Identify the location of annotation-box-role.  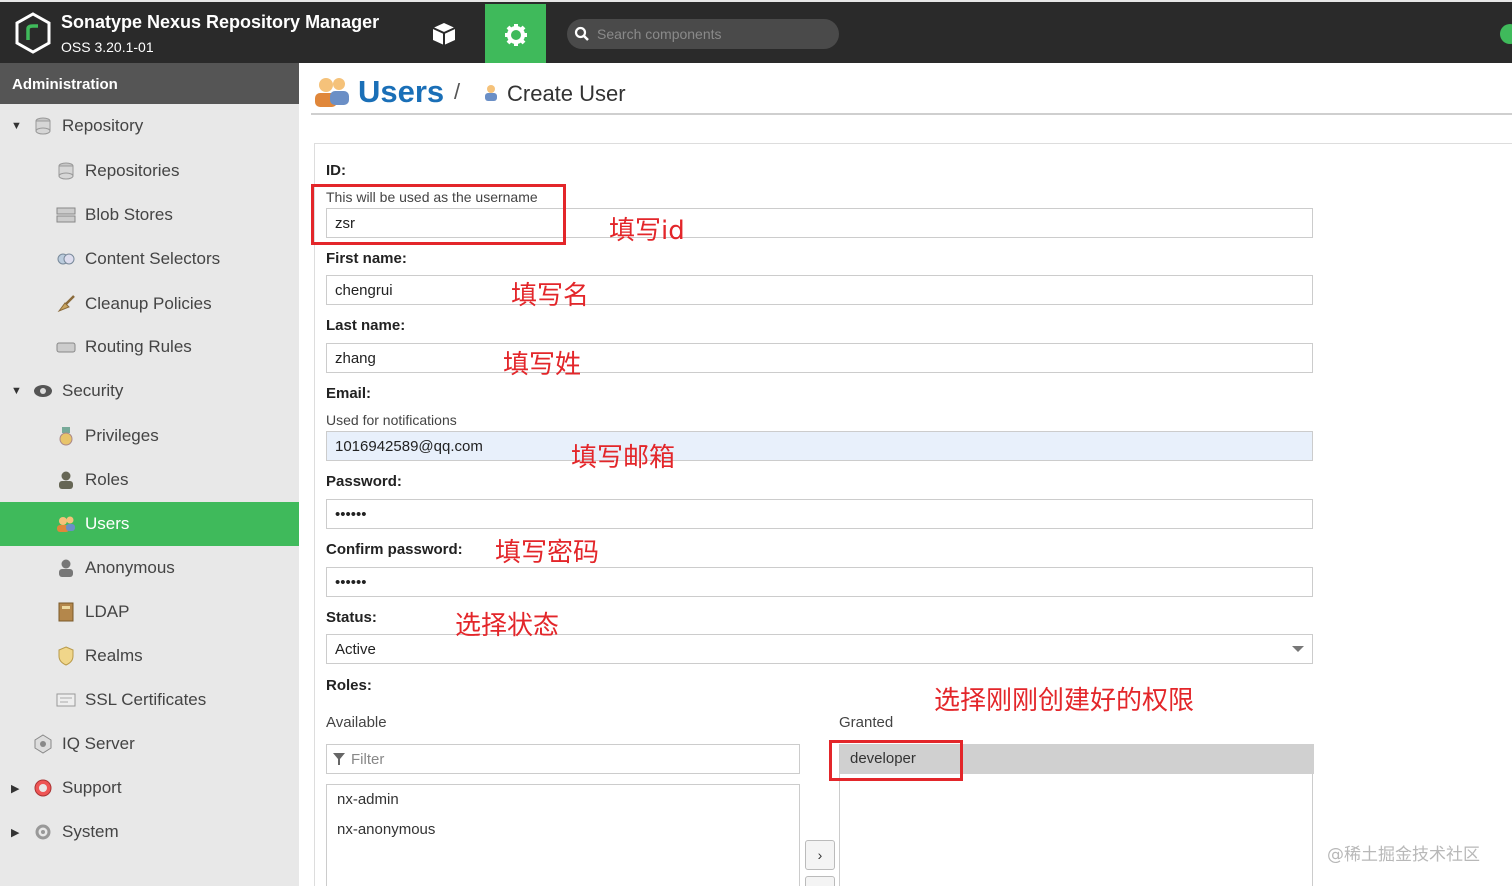
(896, 760).